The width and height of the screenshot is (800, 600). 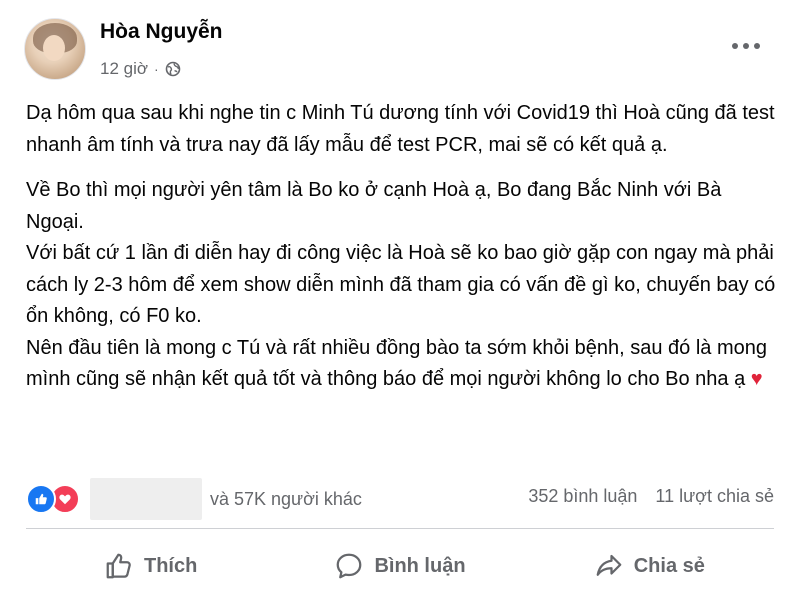 I want to click on reactions-summary: và 57K người khác, so click(x=194, y=499).